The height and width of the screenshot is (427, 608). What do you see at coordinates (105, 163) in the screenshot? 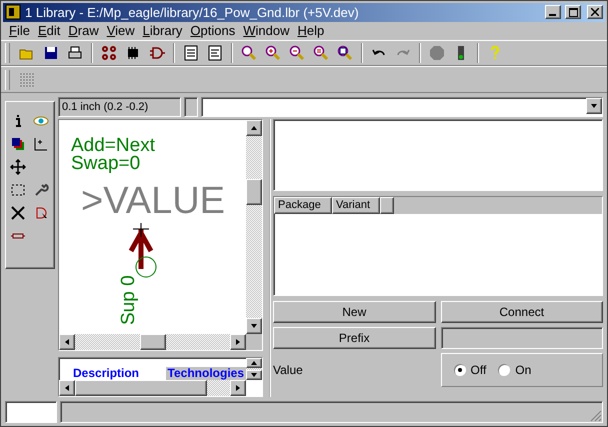
I see `attribute-text: Swap=0` at bounding box center [105, 163].